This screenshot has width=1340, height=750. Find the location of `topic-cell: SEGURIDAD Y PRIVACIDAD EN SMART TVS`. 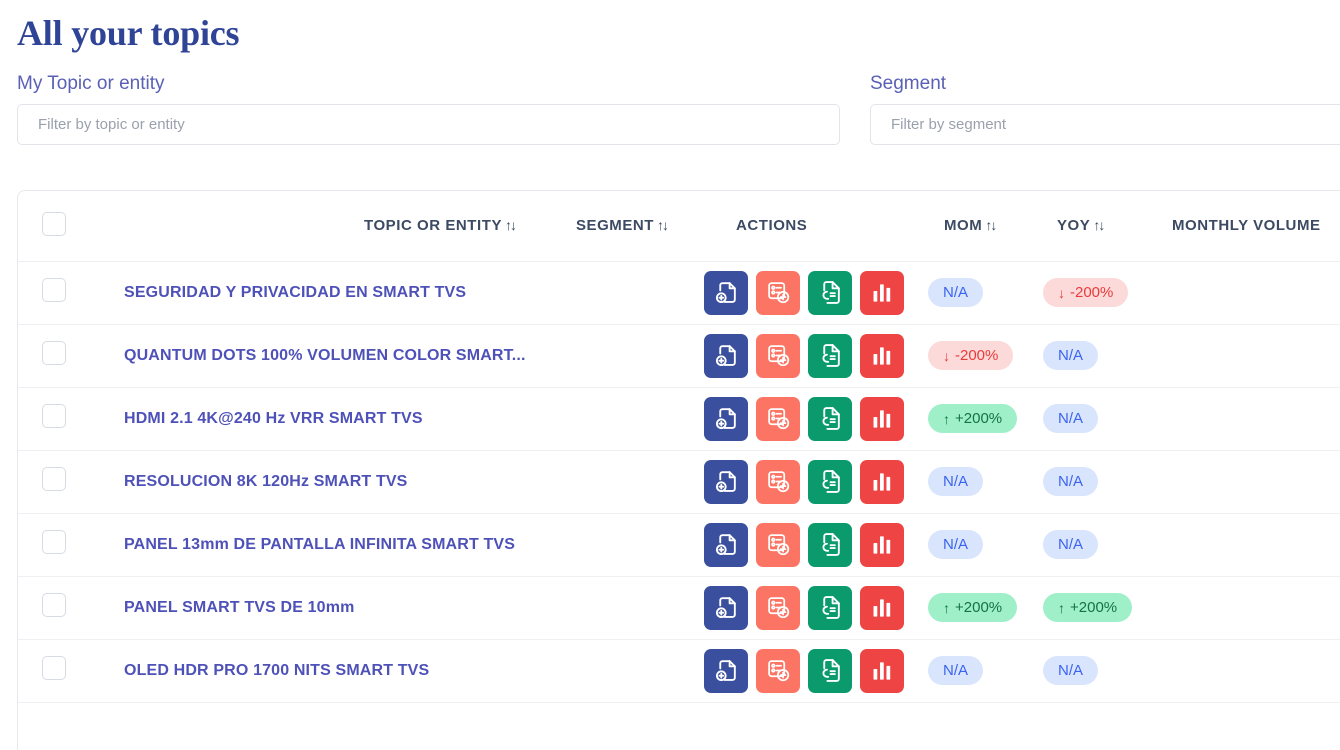

topic-cell: SEGURIDAD Y PRIVACIDAD EN SMART TVS is located at coordinates (330, 293).